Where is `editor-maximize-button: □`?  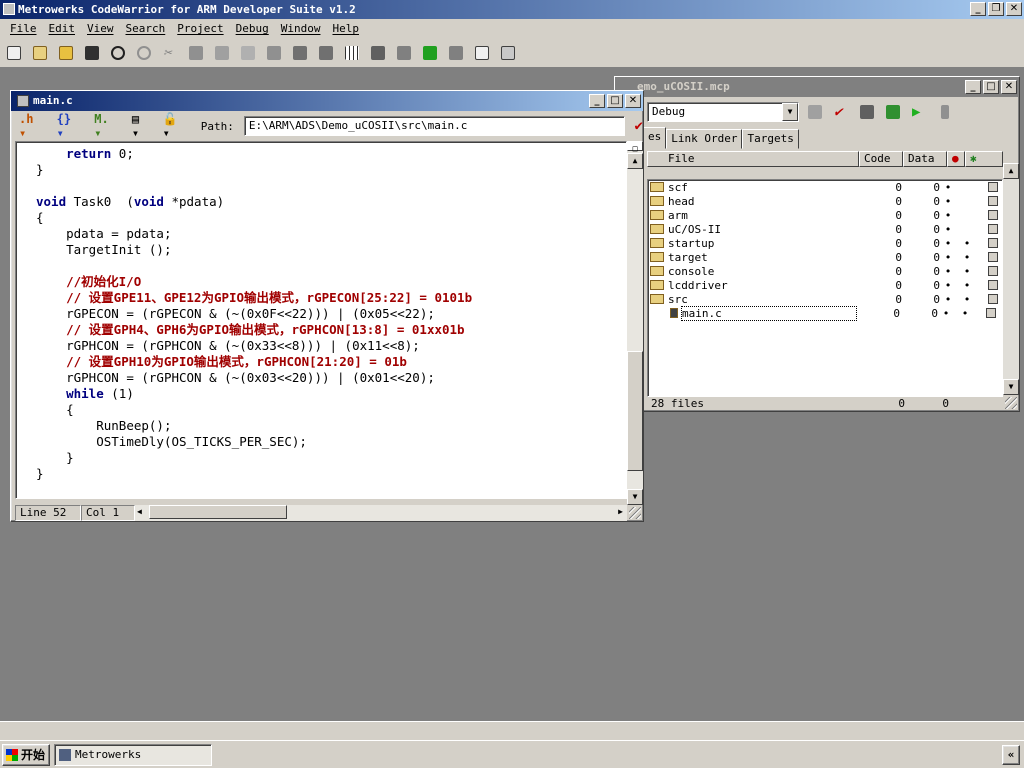 editor-maximize-button: □ is located at coordinates (615, 101).